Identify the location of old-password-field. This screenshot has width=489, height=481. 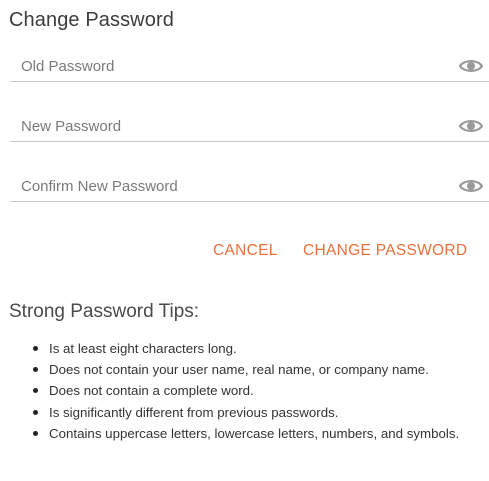
(249, 67).